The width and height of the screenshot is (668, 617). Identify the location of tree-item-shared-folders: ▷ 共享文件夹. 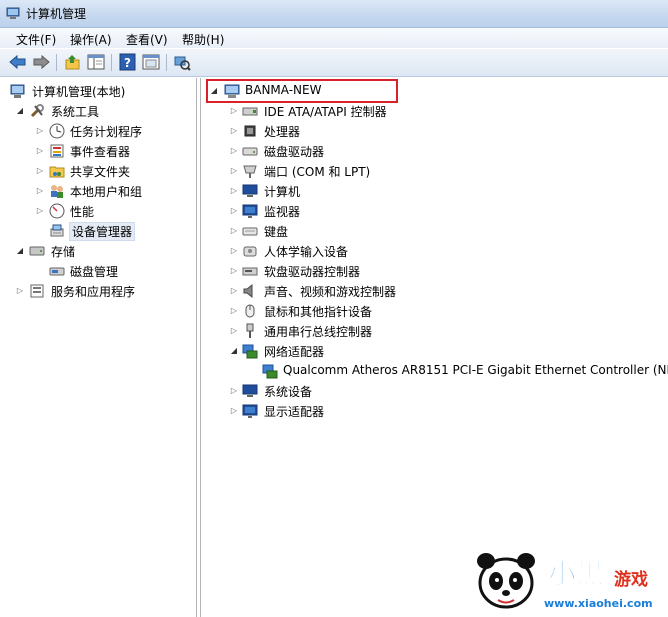
(99, 171).